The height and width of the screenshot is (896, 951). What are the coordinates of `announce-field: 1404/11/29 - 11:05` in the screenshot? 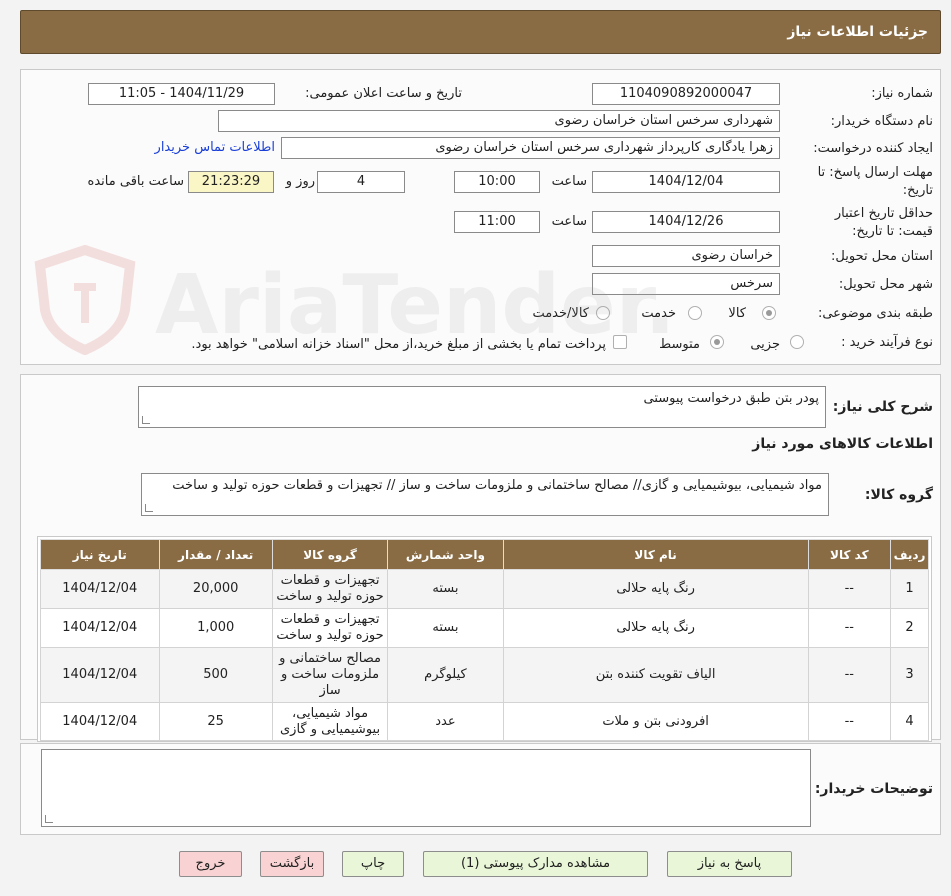 It's located at (181, 94).